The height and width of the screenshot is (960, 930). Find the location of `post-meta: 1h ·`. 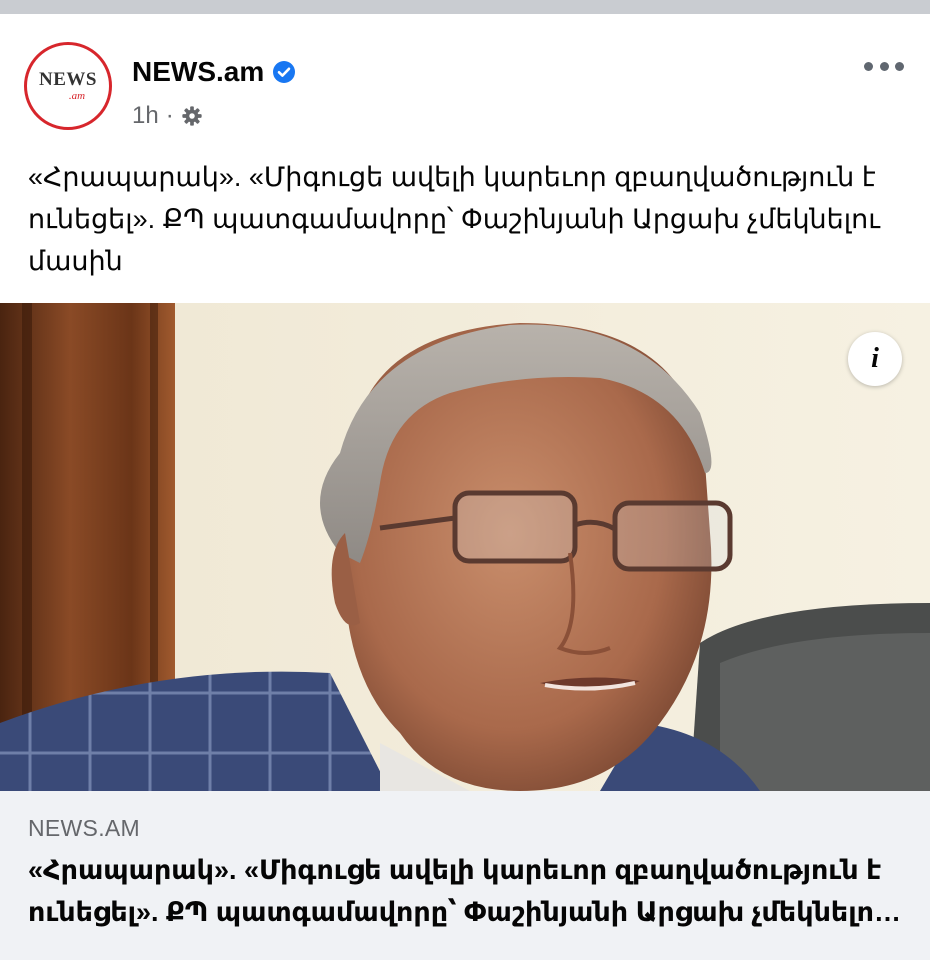

post-meta: 1h · is located at coordinates (167, 116).